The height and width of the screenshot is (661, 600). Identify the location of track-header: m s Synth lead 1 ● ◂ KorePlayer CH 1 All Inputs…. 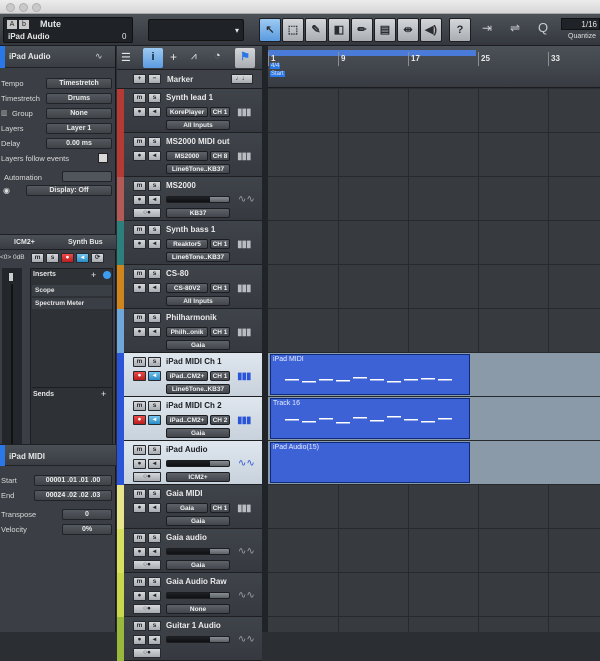
(189, 111).